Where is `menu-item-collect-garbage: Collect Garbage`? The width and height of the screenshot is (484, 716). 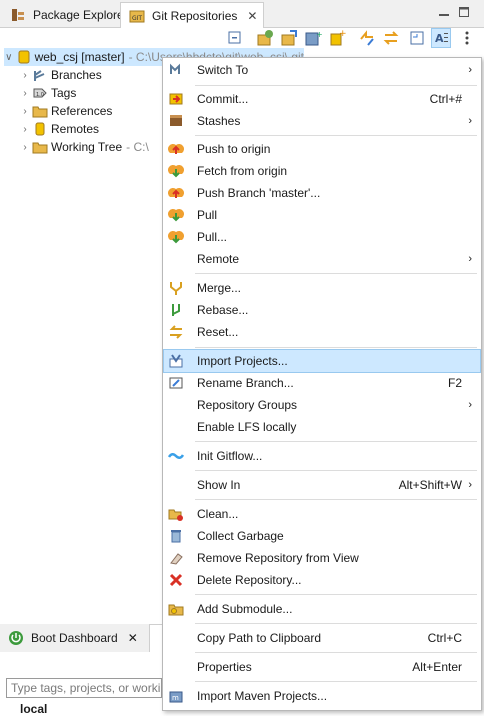 menu-item-collect-garbage: Collect Garbage is located at coordinates (322, 536).